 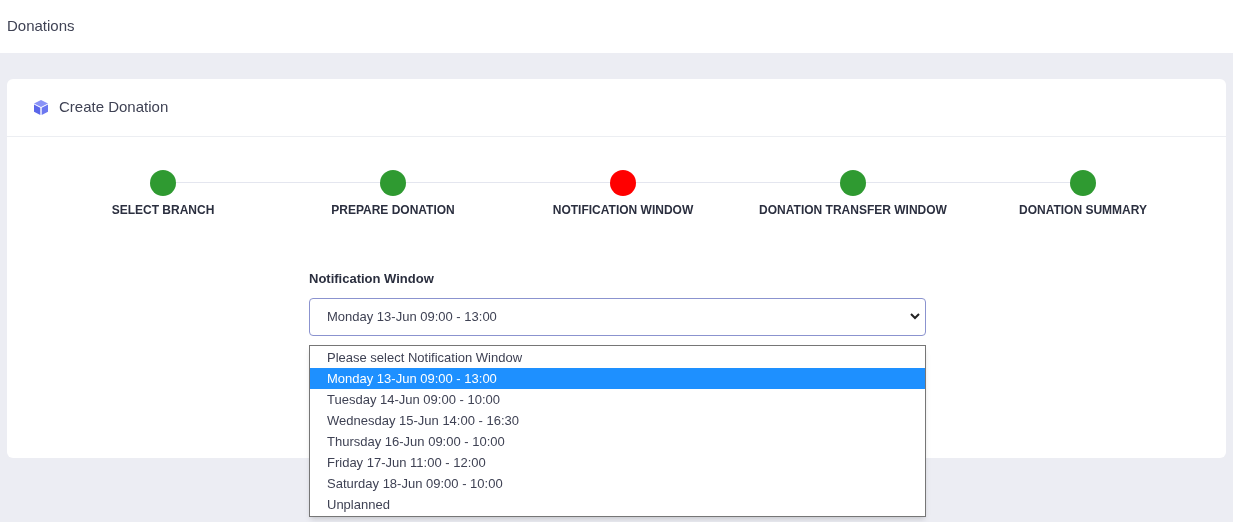 I want to click on field-label: Notification Window, so click(x=372, y=279).